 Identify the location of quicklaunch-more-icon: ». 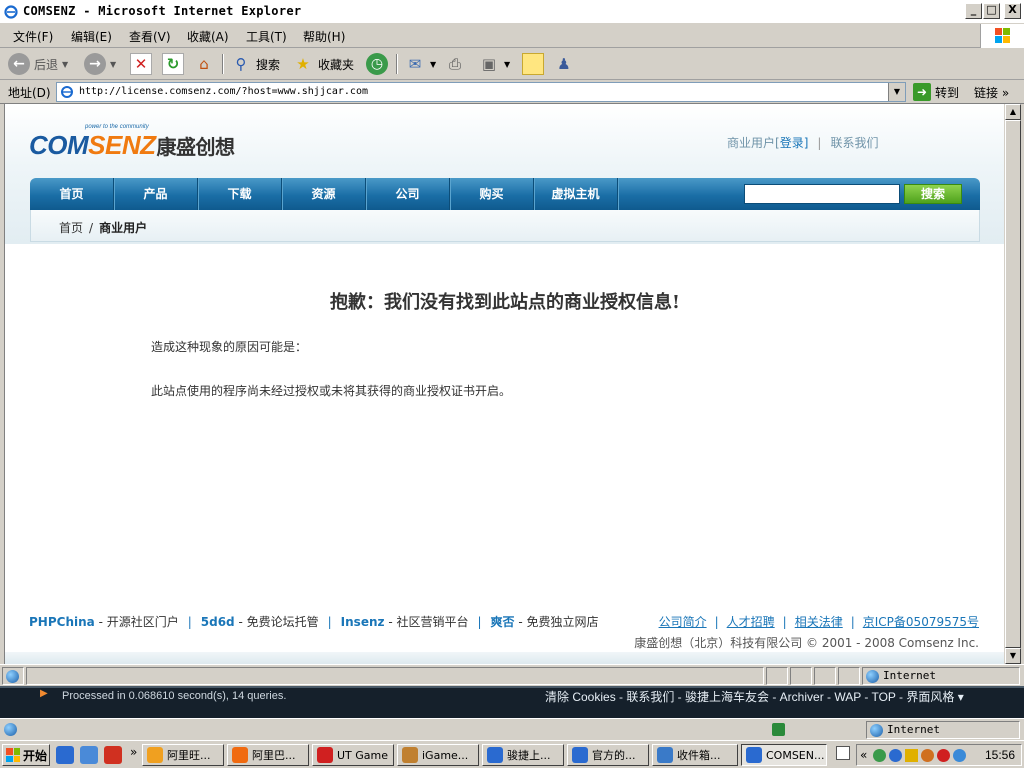
(133, 752).